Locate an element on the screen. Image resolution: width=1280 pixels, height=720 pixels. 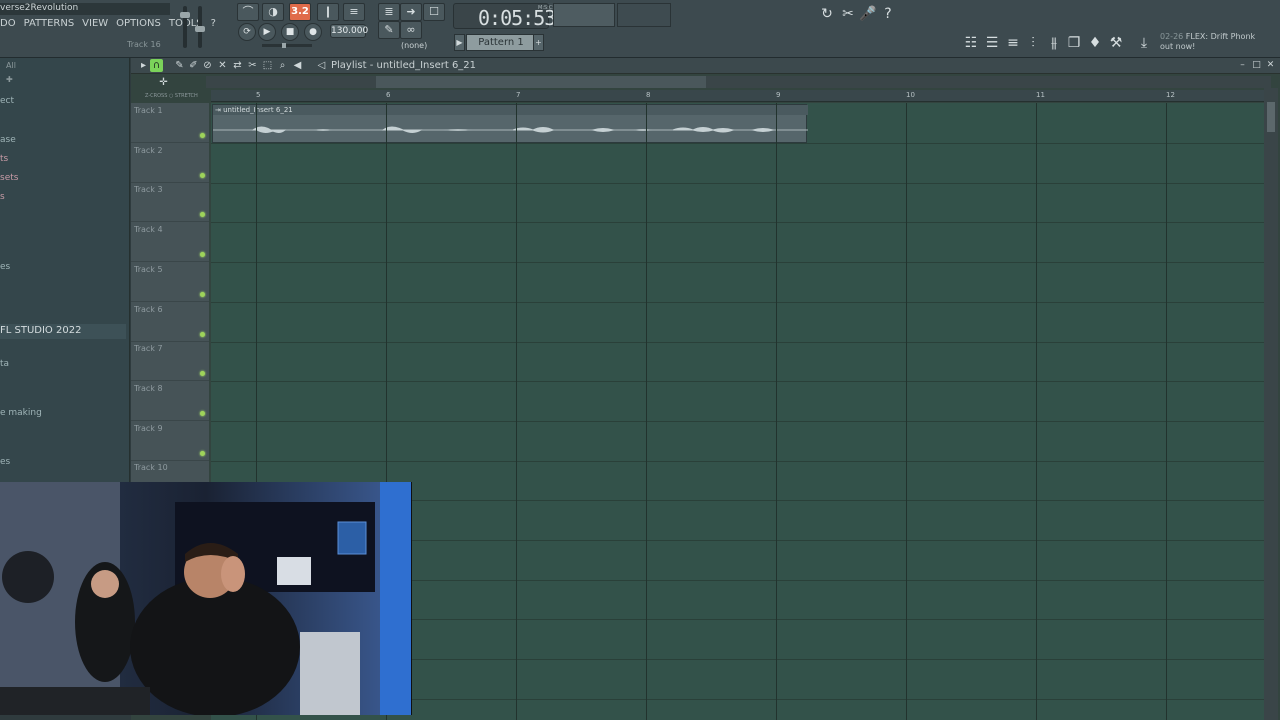
pencil-icon: ✎ is located at coordinates (389, 30).